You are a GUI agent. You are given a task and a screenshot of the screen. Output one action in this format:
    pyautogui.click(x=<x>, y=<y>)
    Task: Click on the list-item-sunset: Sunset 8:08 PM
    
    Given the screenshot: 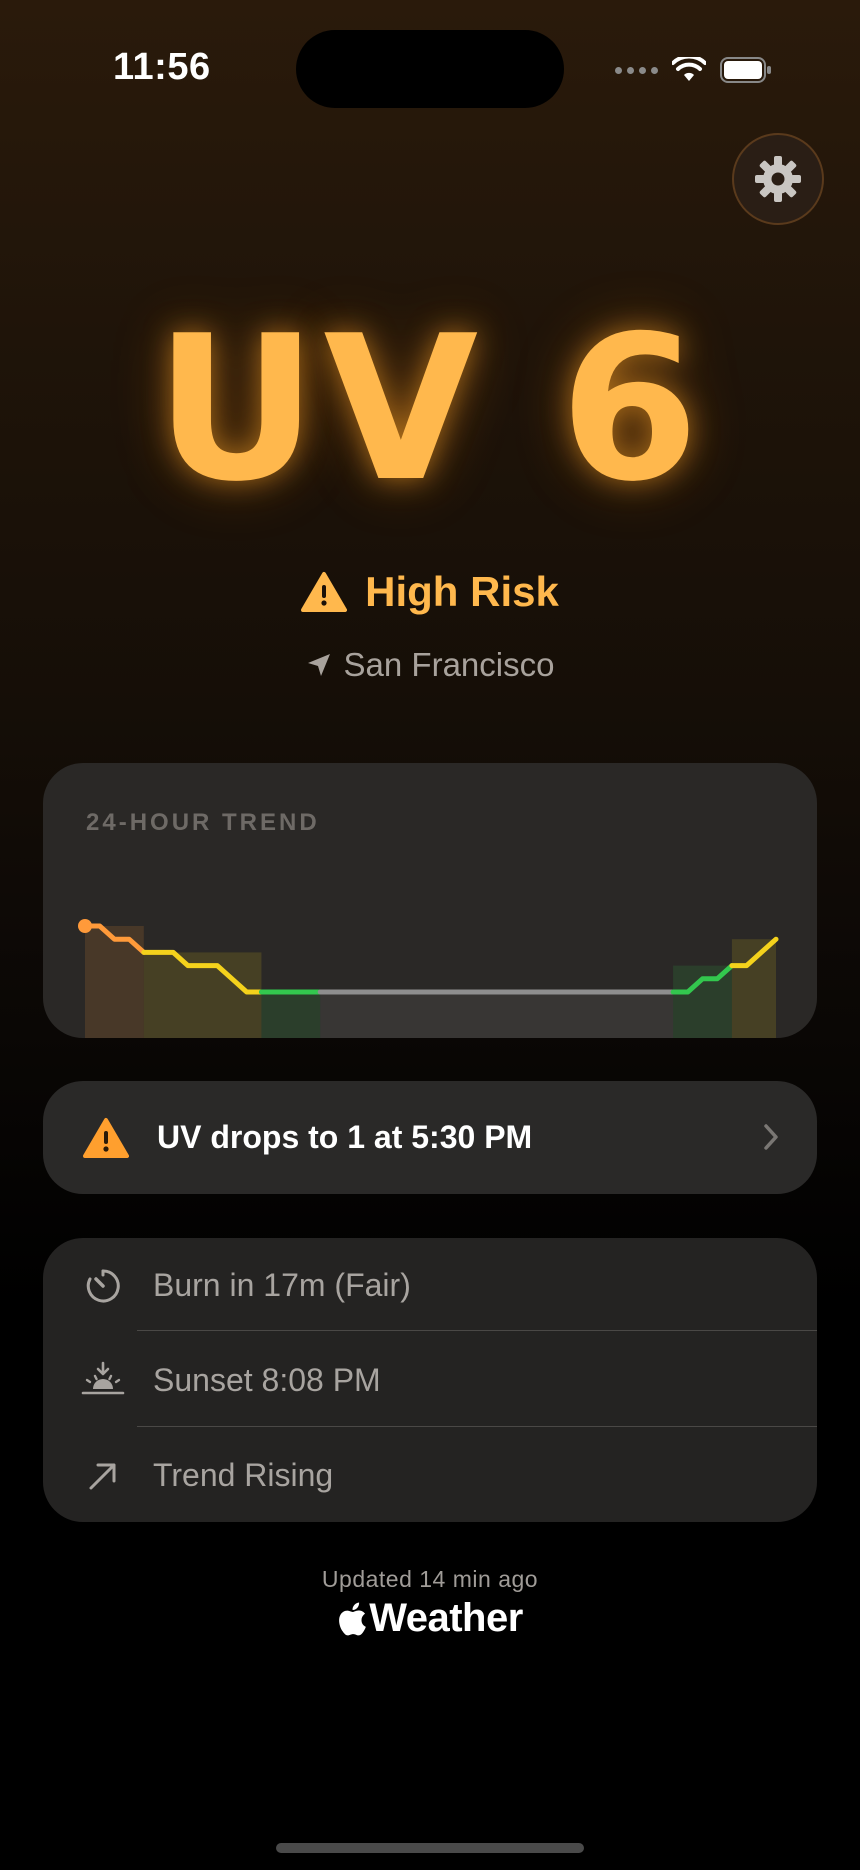 What is the action you would take?
    pyautogui.click(x=430, y=1380)
    